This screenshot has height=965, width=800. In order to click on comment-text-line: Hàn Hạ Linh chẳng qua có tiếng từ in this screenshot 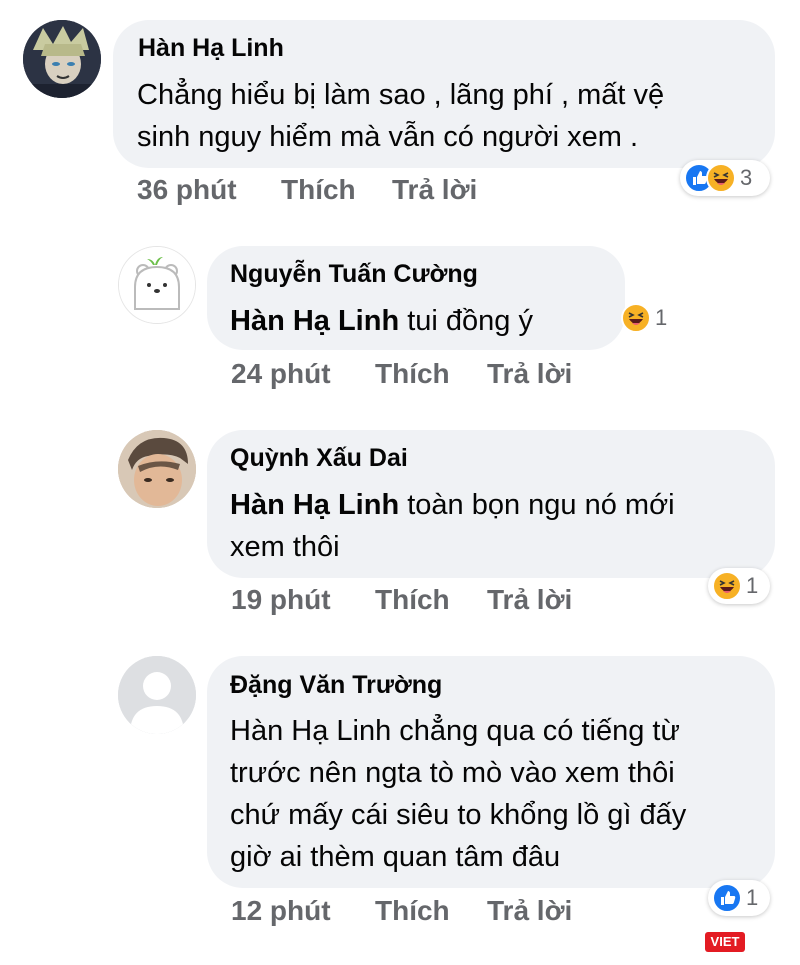, I will do `click(455, 731)`.